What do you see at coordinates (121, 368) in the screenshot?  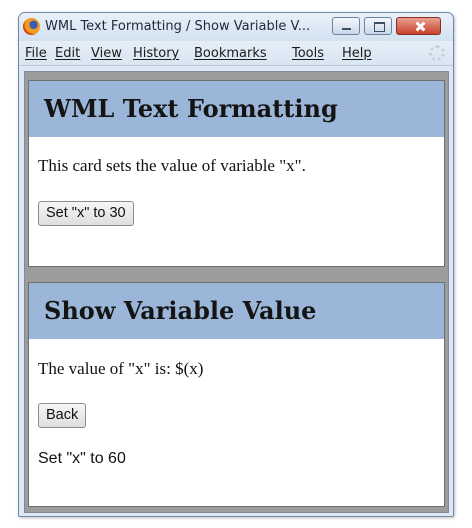 I see `variable-value-text: The value of "x" is: $(x)` at bounding box center [121, 368].